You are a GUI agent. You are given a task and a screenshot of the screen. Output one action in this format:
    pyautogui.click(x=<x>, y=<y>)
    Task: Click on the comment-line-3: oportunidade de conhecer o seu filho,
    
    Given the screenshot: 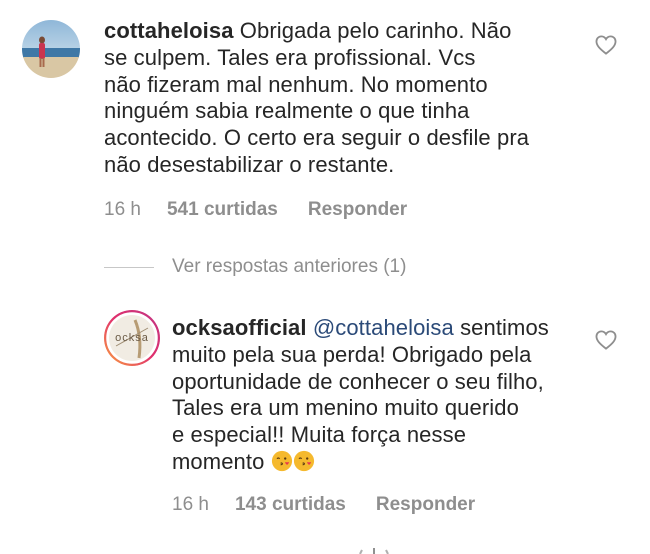 What is the action you would take?
    pyautogui.click(x=358, y=381)
    